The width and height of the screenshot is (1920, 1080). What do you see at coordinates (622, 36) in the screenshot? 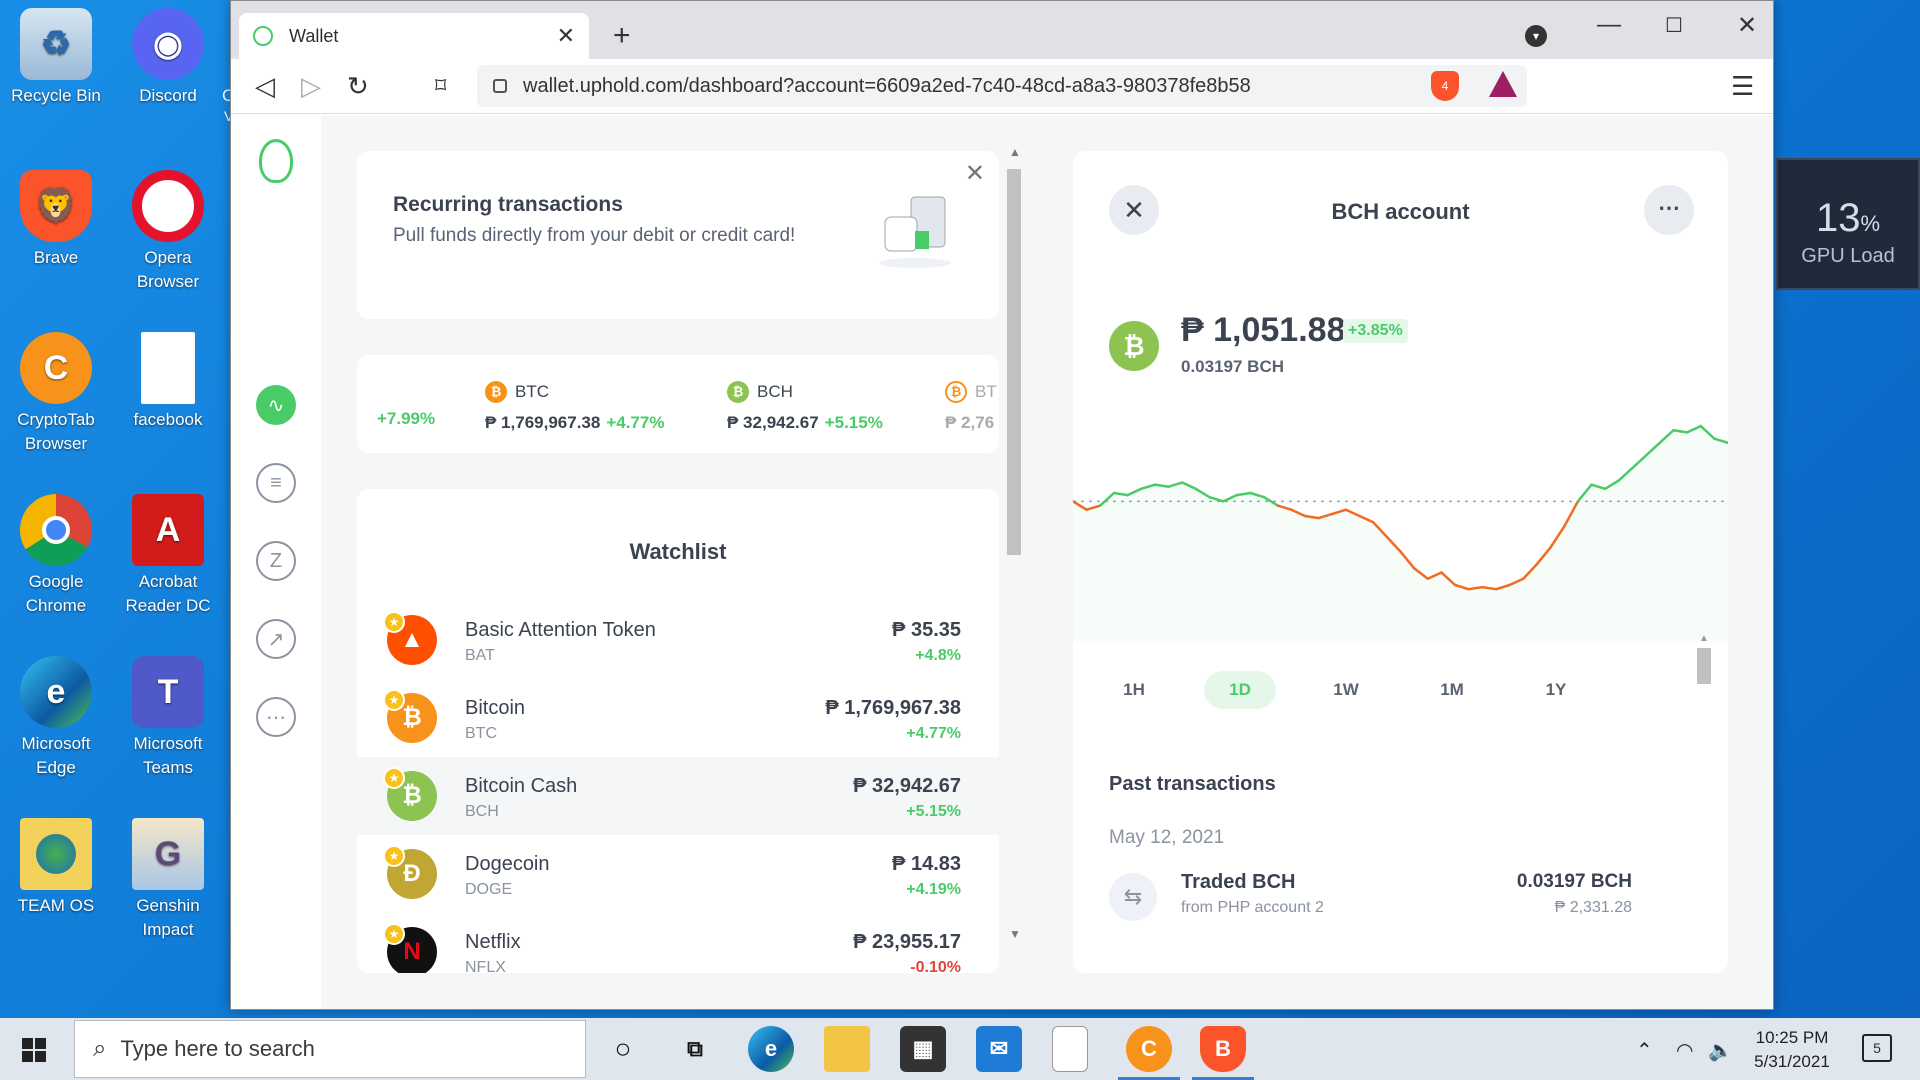
I see `new-tab-button: +` at bounding box center [622, 36].